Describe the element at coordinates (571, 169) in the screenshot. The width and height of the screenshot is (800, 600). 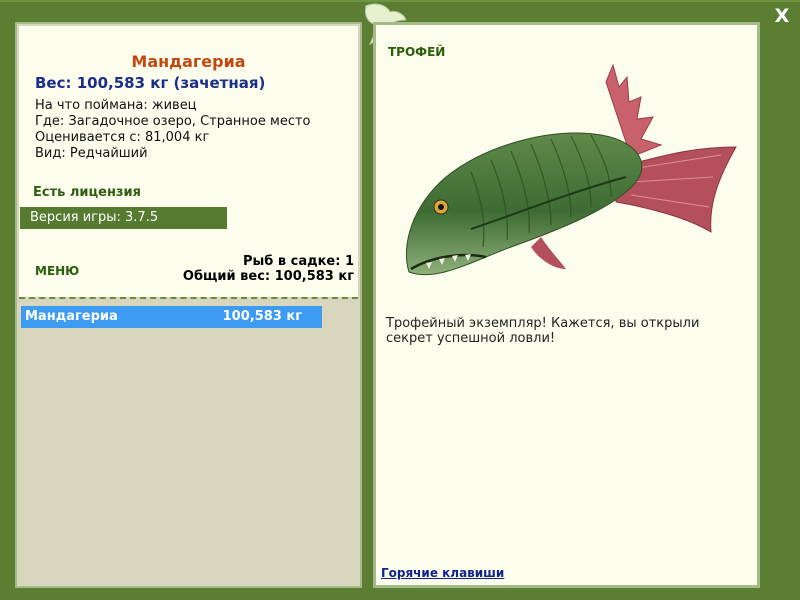
I see `fish-image` at that location.